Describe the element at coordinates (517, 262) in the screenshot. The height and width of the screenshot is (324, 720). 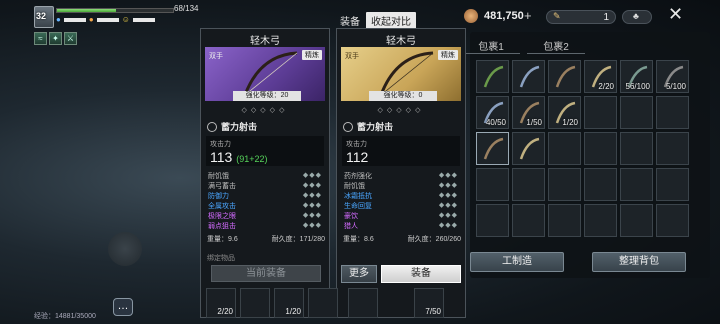
I see `craft-button: 工制造` at that location.